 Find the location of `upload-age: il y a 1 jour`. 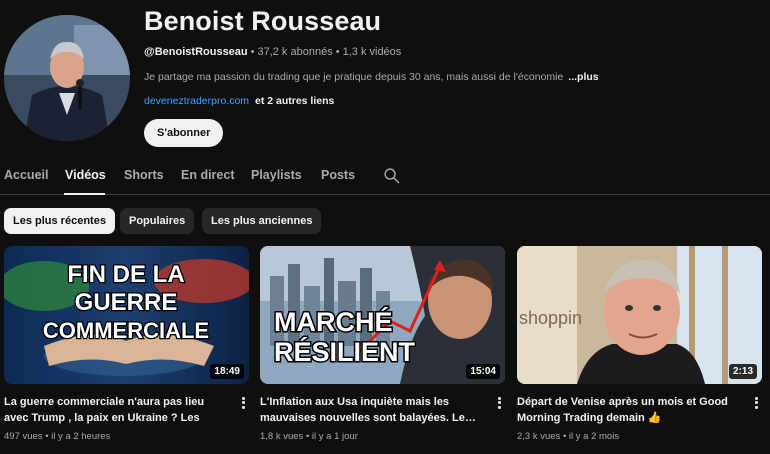

upload-age: il y a 1 jour is located at coordinates (334, 436).